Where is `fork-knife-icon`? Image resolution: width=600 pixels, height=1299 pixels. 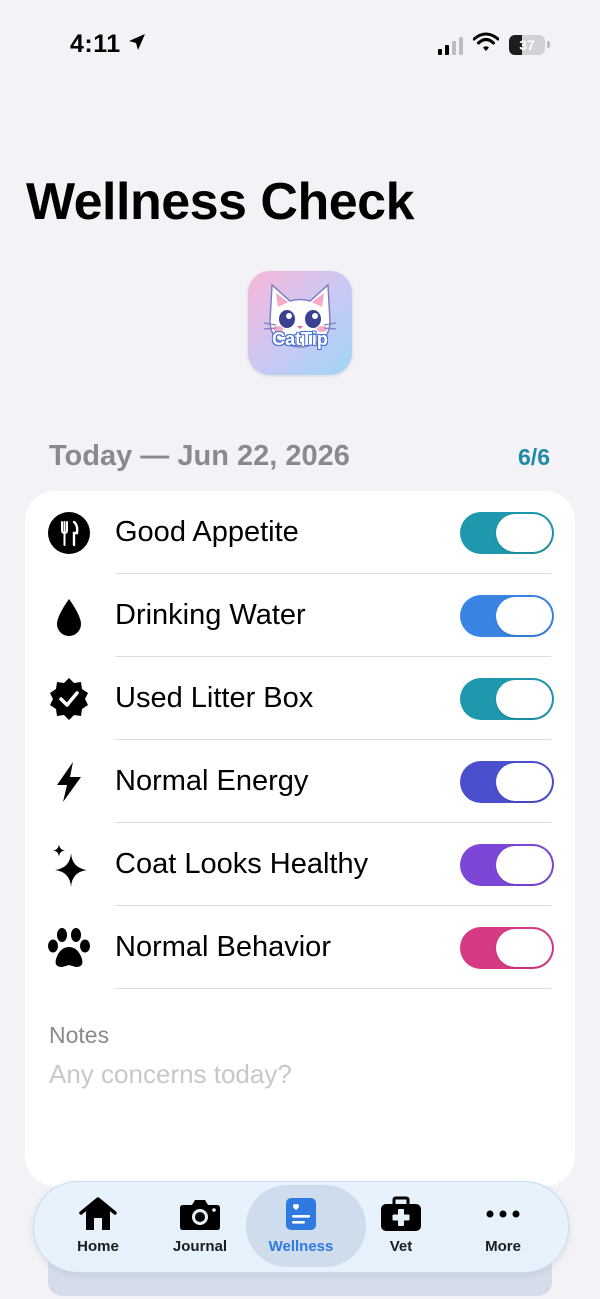 fork-knife-icon is located at coordinates (69, 533).